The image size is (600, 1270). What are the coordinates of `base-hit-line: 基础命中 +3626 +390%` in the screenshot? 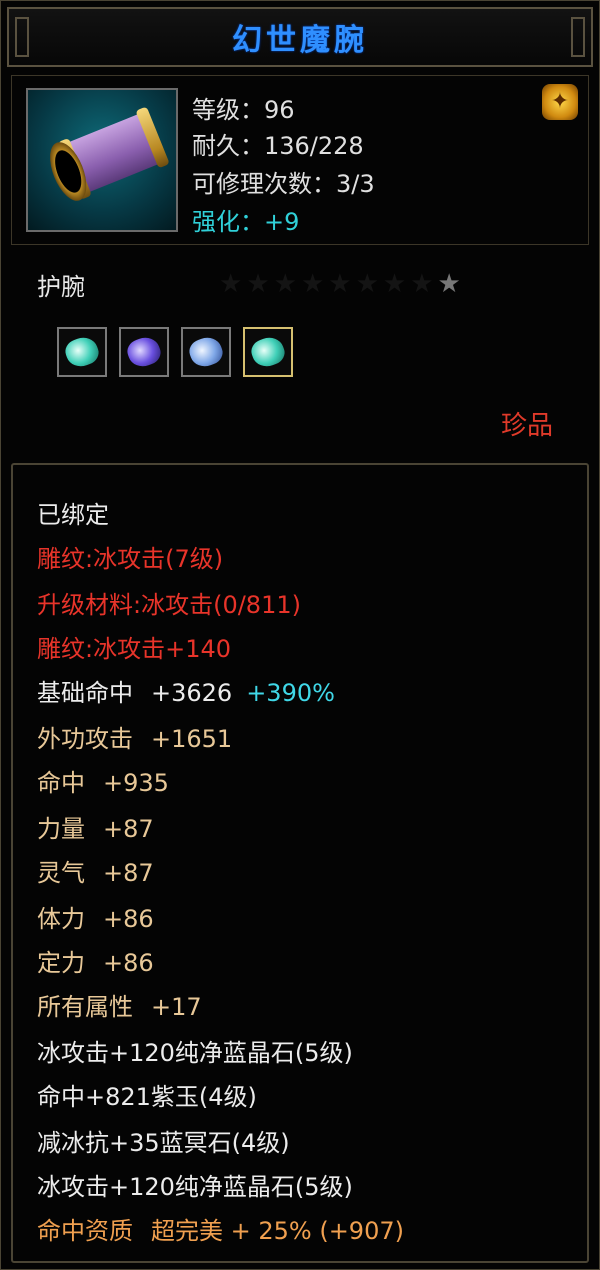 It's located at (186, 690).